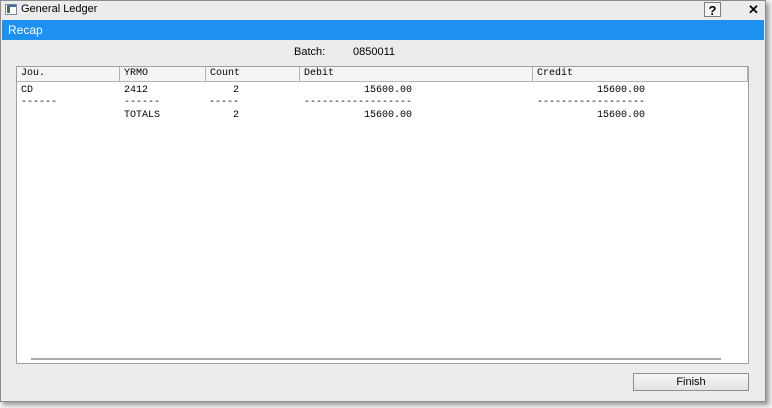 Image resolution: width=772 pixels, height=408 pixels. I want to click on table-cell-yrmo: 2412, so click(136, 90).